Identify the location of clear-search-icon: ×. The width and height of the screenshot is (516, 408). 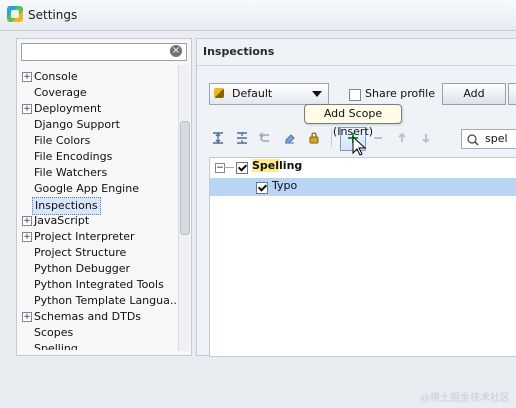
(176, 51).